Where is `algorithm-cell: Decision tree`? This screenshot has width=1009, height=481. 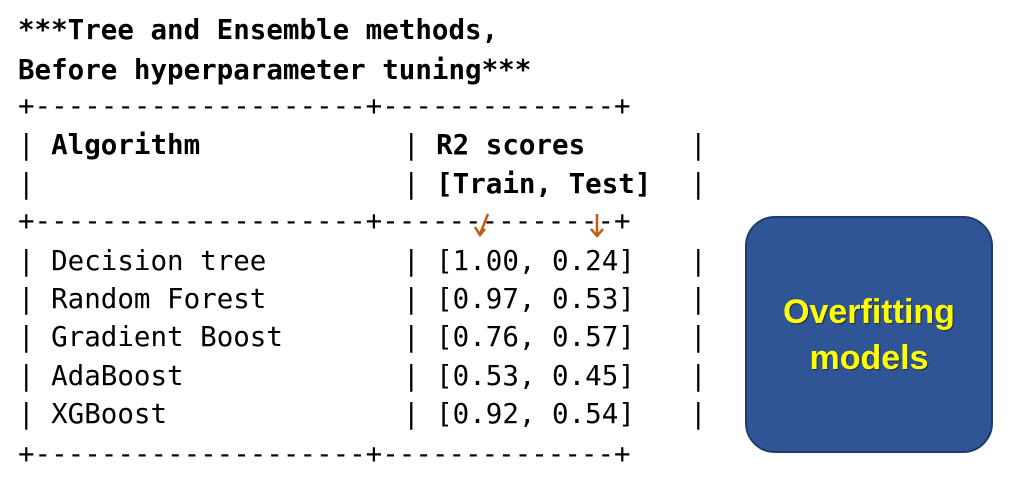 algorithm-cell: Decision tree is located at coordinates (159, 261).